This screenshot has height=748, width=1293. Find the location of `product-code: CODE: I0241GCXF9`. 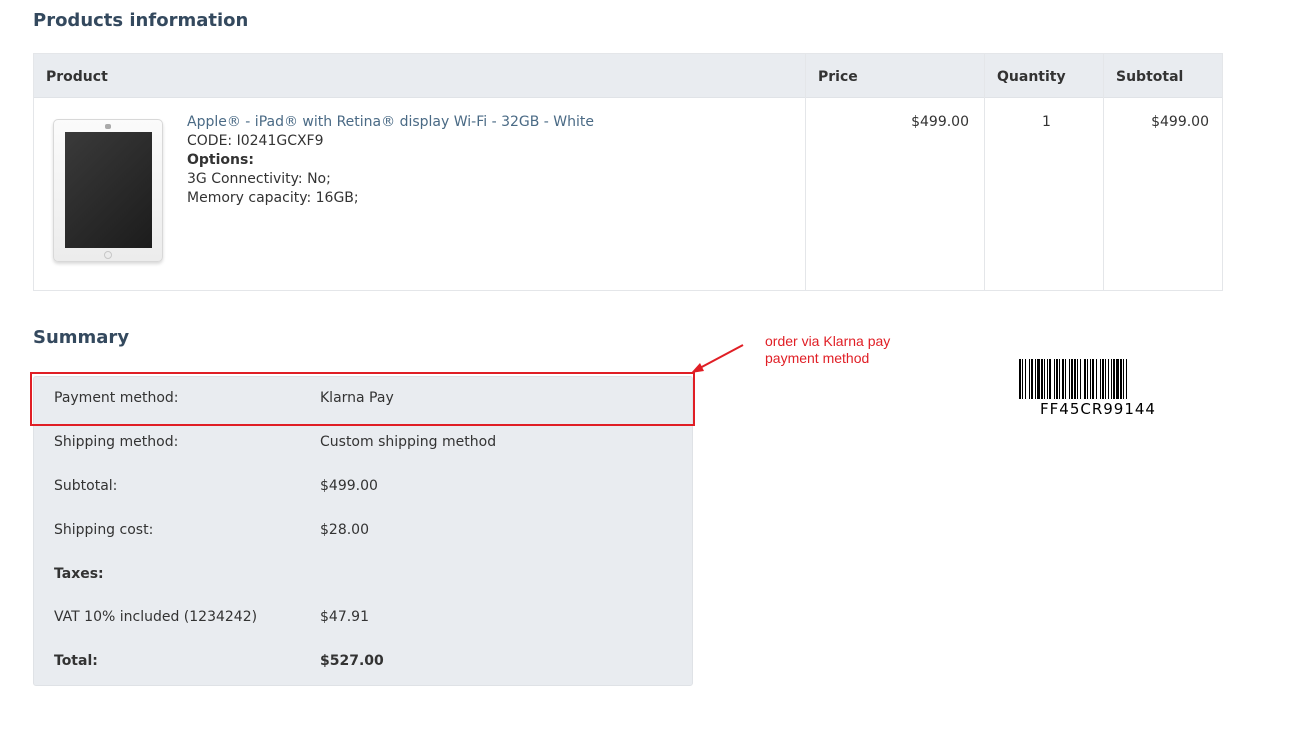

product-code: CODE: I0241GCXF9 is located at coordinates (255, 141).